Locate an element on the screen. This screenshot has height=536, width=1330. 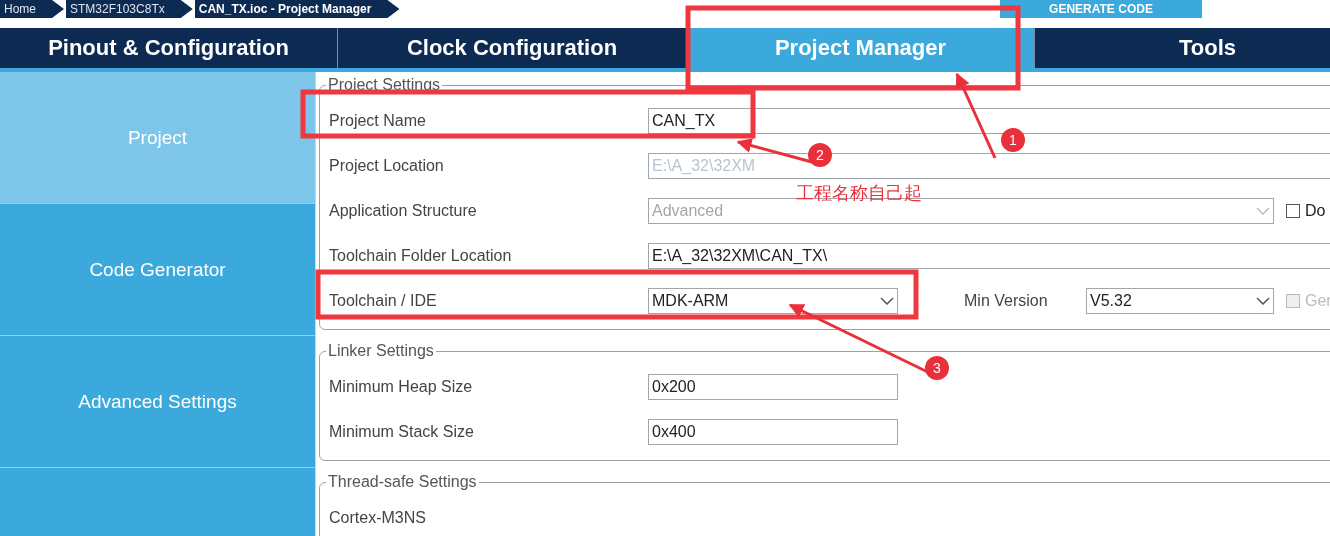
field-label: Application Structure is located at coordinates (403, 210).